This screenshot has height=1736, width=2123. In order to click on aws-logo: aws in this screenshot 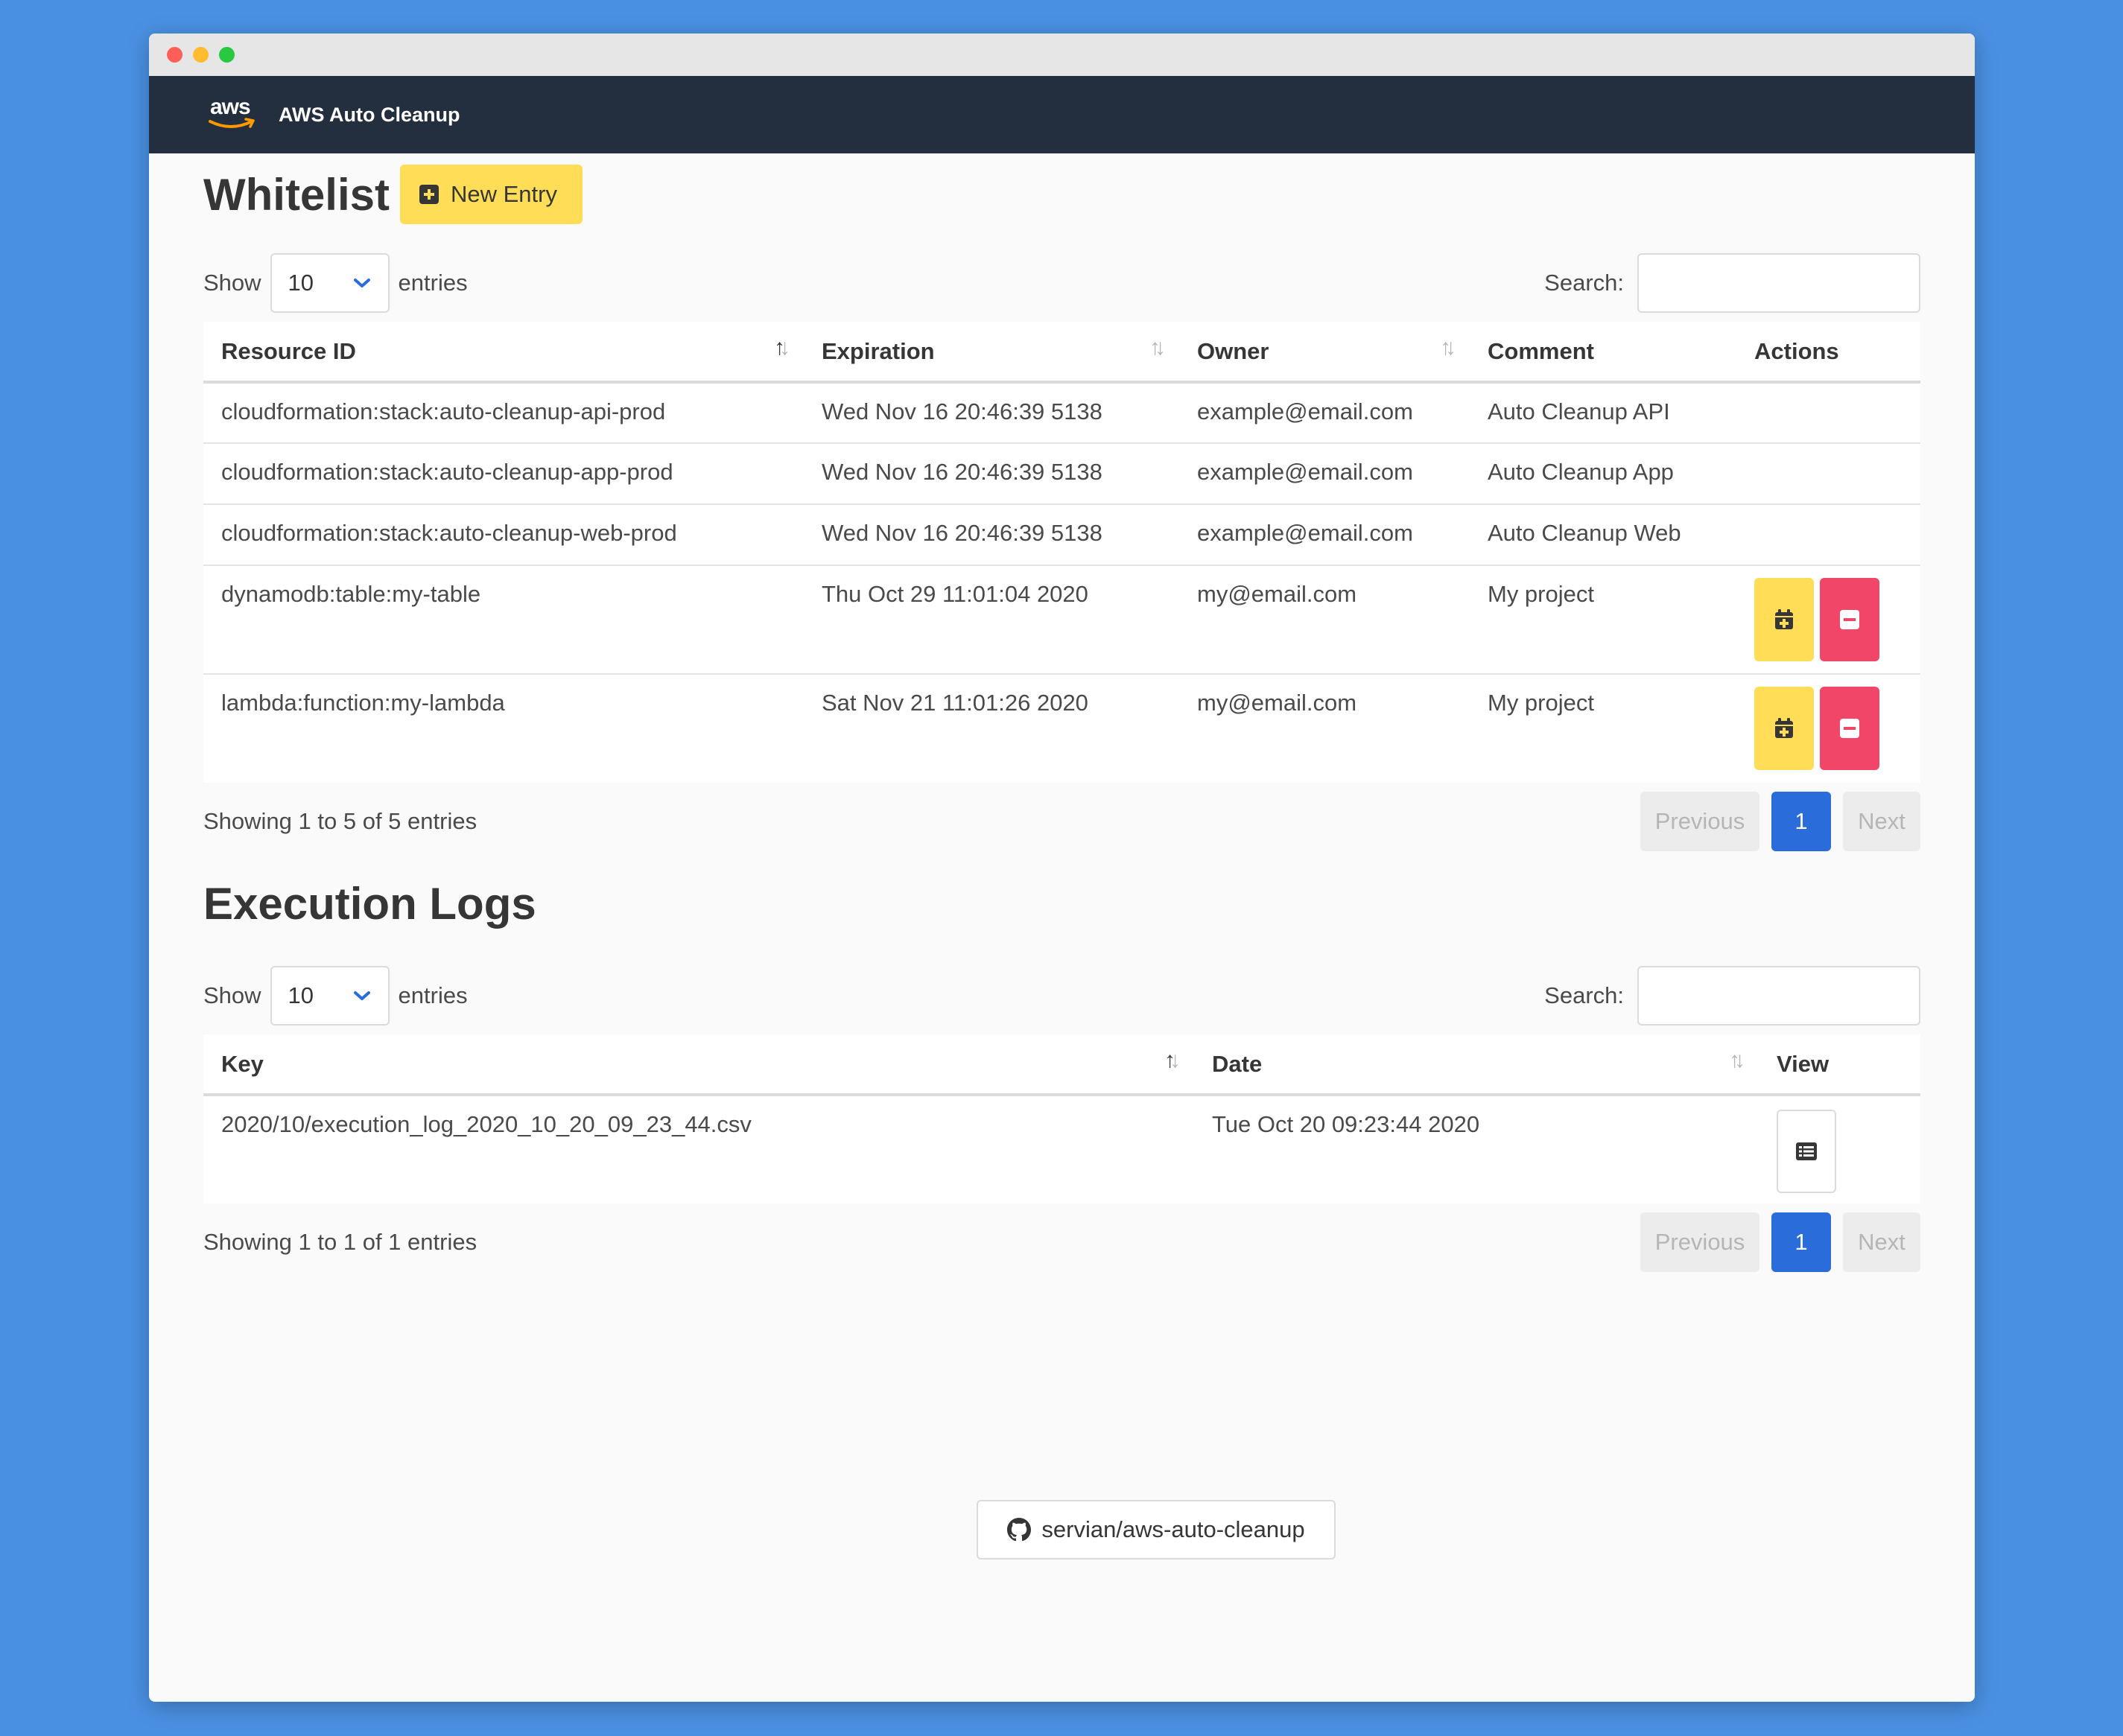, I will do `click(232, 114)`.